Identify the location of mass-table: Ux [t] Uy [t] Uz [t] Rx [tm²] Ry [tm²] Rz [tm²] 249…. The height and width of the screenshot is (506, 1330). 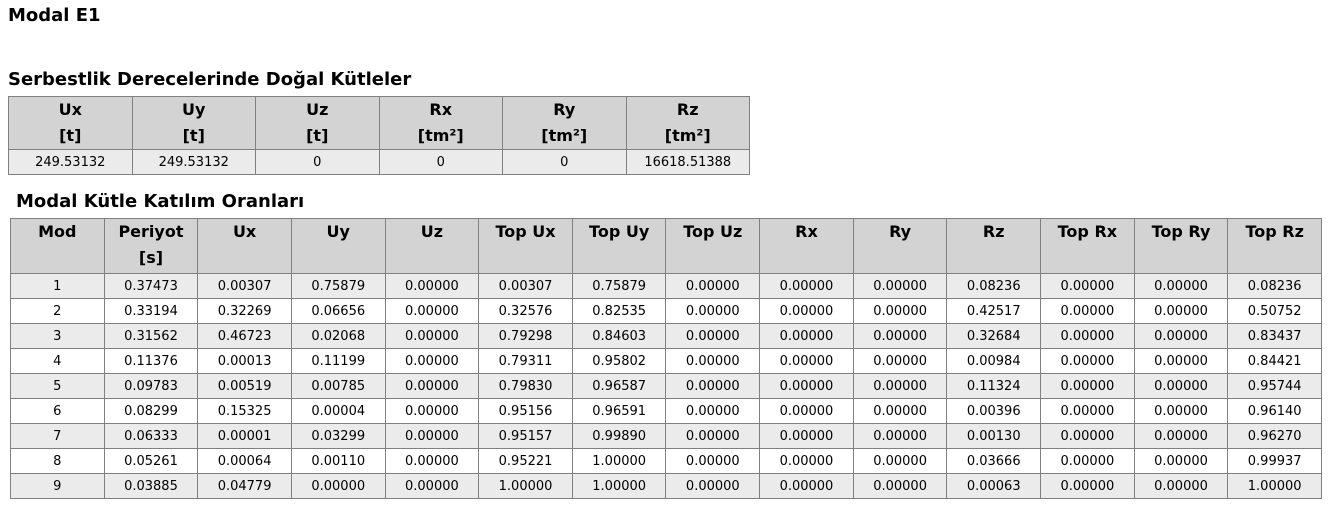
(379, 135).